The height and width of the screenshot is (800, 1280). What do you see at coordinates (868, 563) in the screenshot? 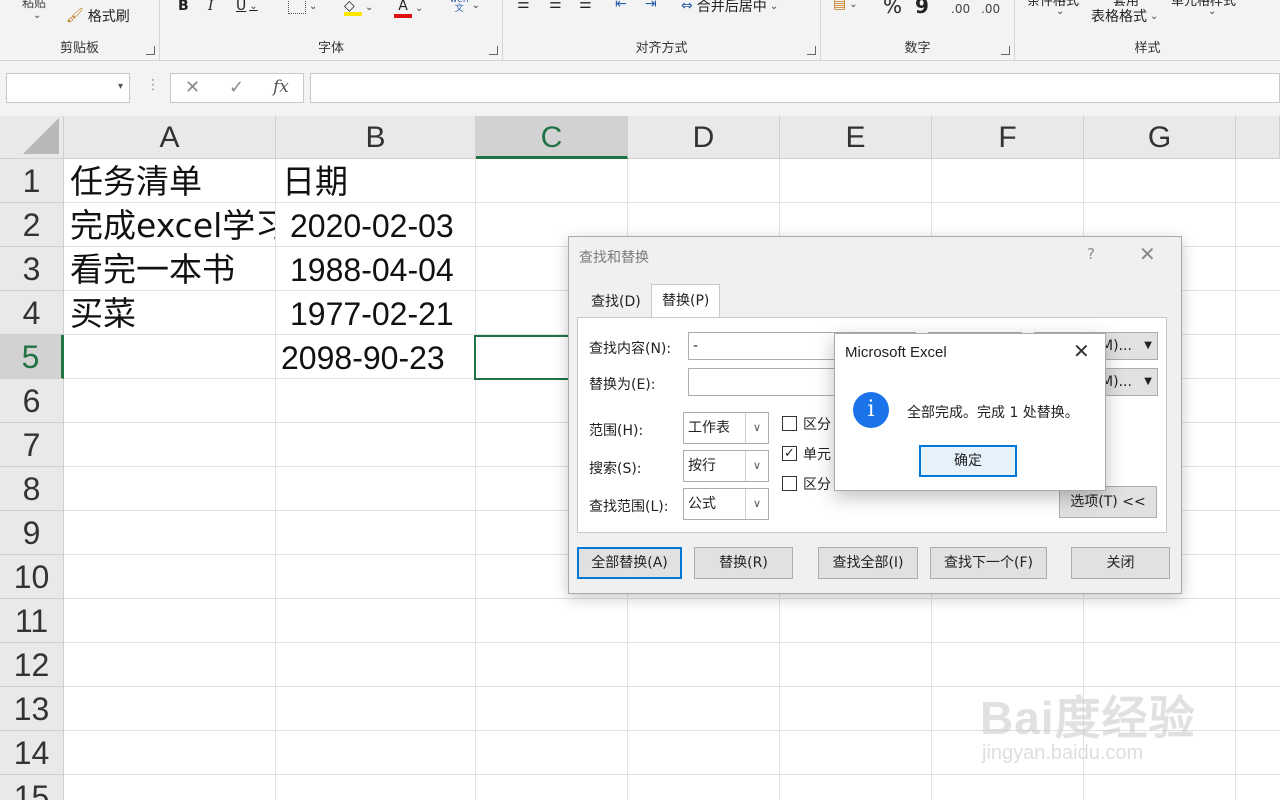
I see `find-all-button: 查找全部(I)` at bounding box center [868, 563].